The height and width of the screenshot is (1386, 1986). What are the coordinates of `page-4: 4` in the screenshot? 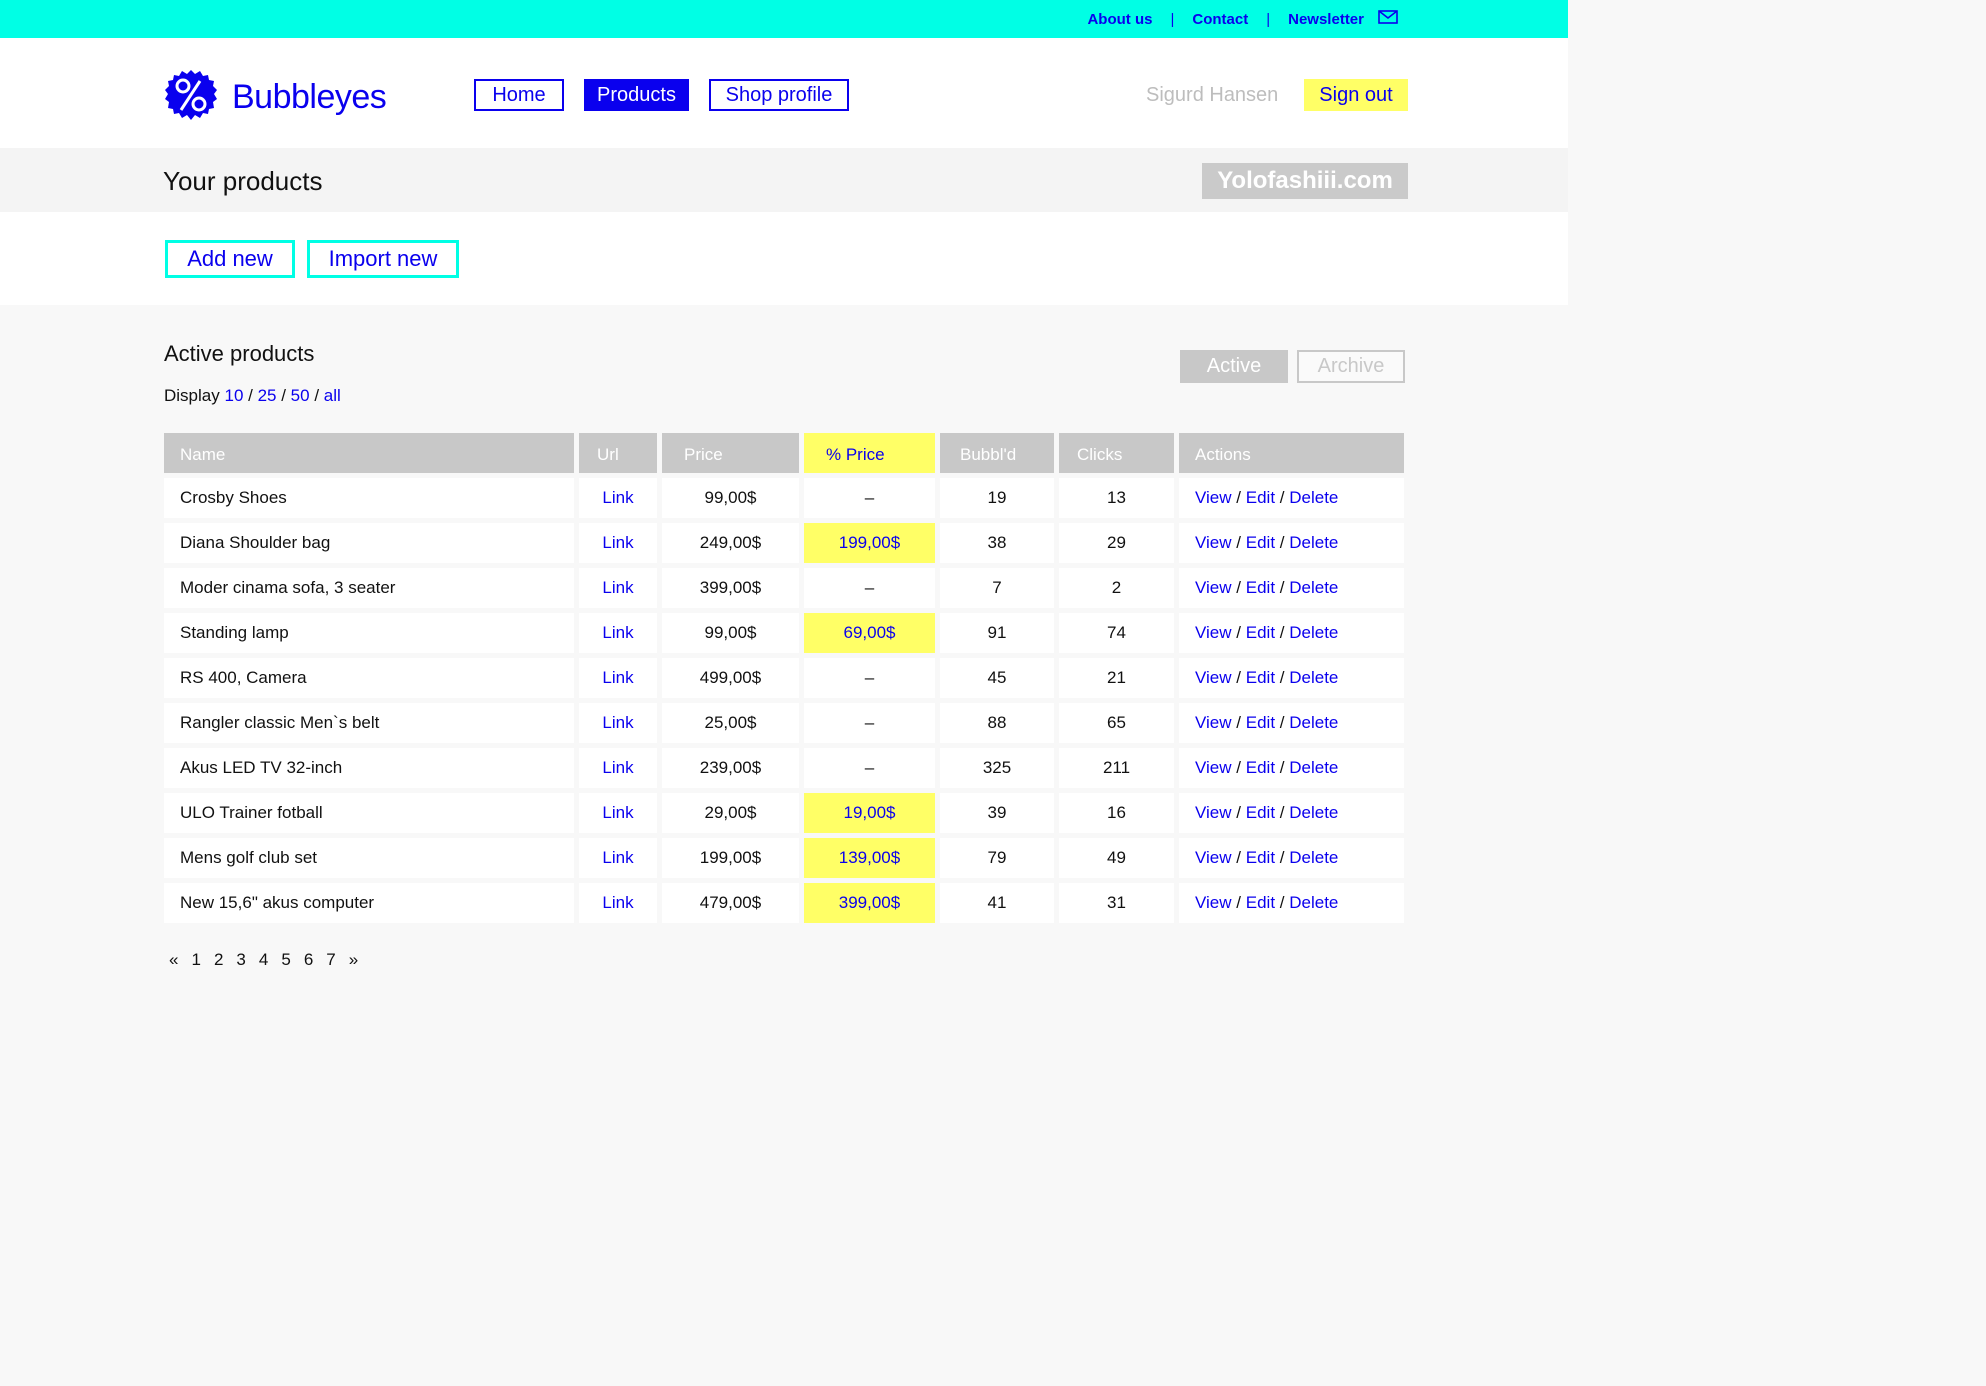 It's located at (263, 960).